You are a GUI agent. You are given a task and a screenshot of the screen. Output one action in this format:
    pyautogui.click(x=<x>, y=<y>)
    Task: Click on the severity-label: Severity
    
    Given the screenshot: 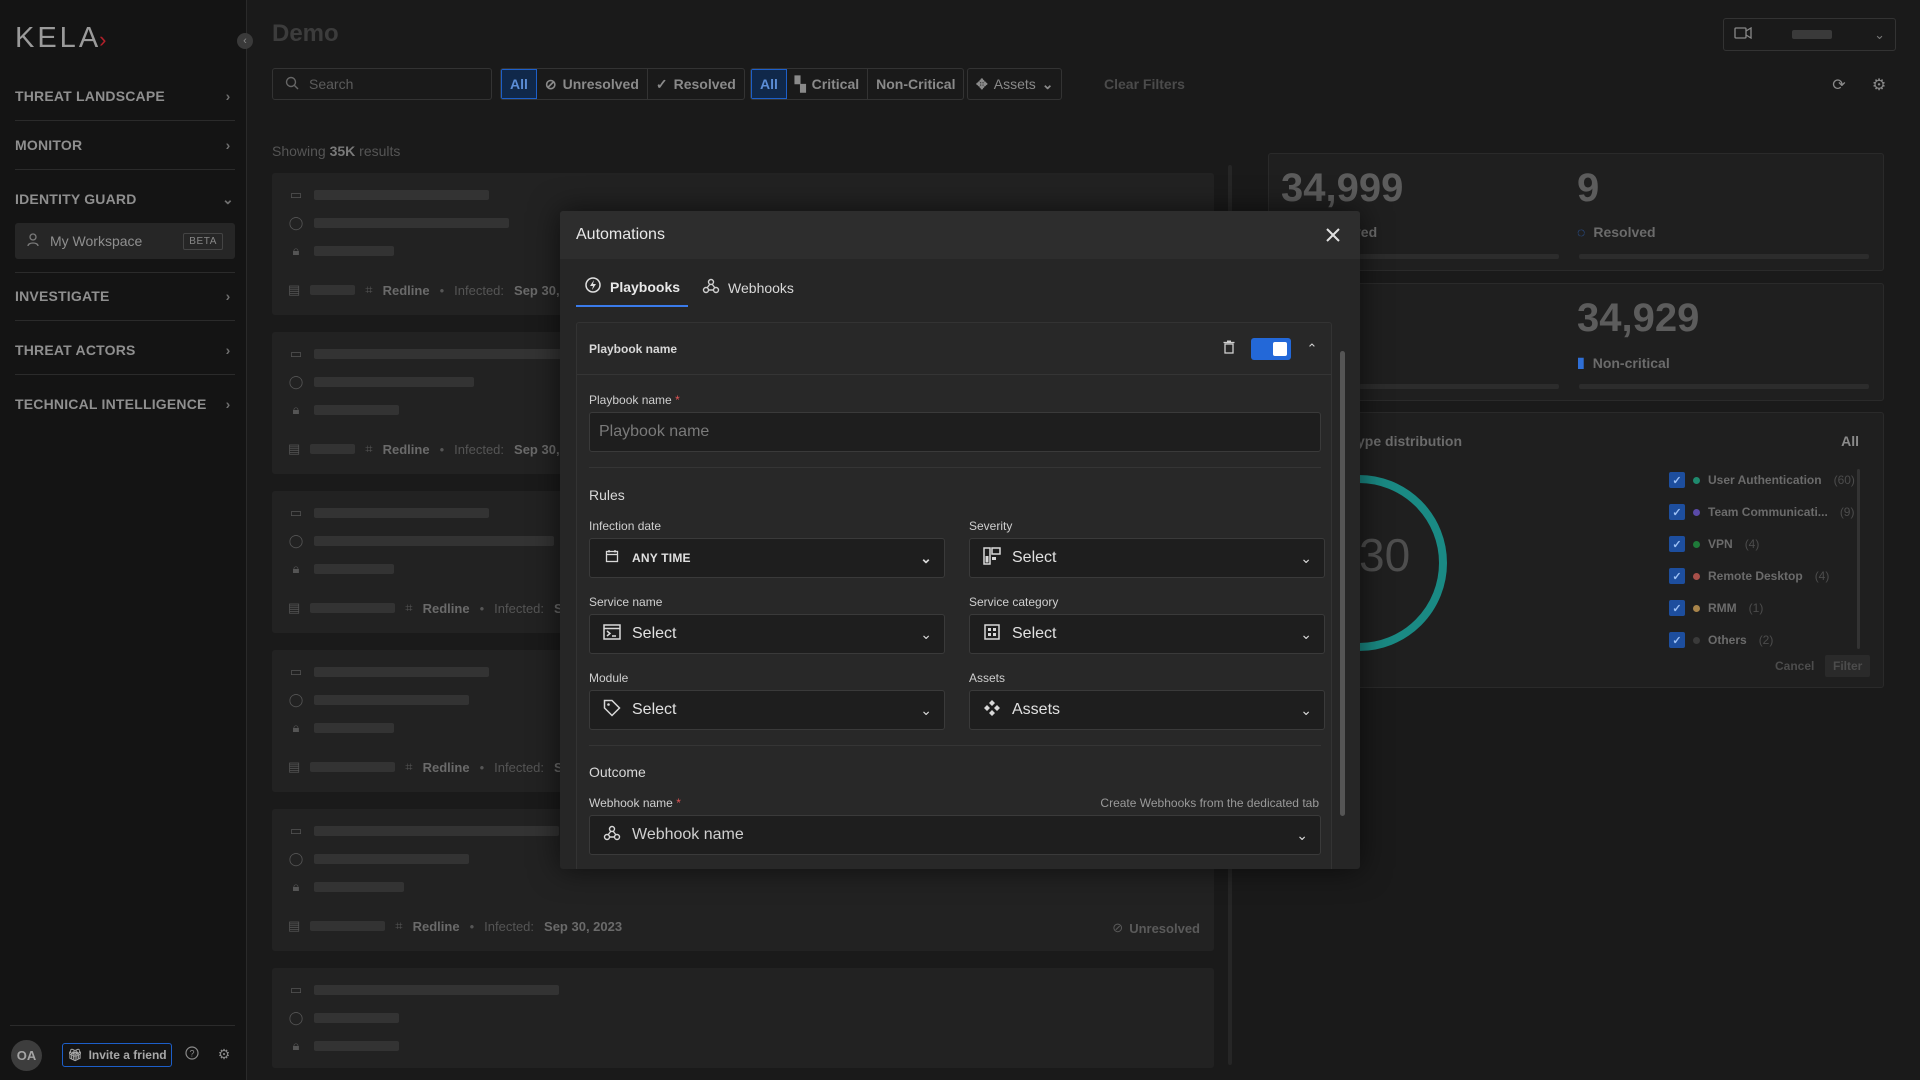 What is the action you would take?
    pyautogui.click(x=991, y=526)
    